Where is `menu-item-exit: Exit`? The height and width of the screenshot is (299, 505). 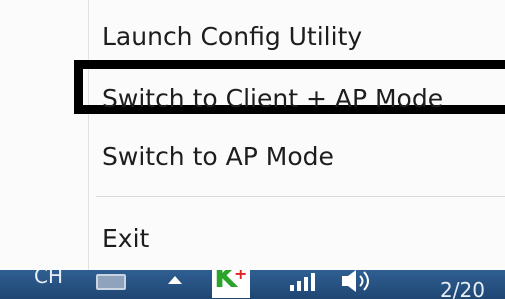 menu-item-exit: Exit is located at coordinates (125, 239).